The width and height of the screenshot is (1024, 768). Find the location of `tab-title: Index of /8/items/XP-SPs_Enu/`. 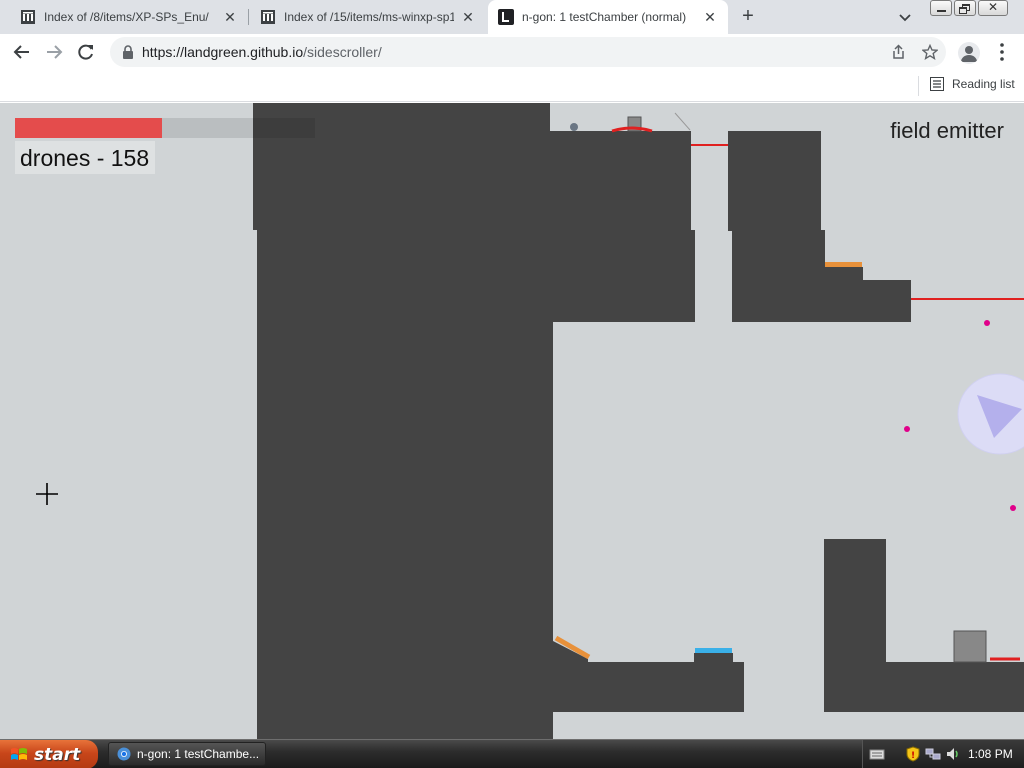

tab-title: Index of /8/items/XP-SPs_Enu/ is located at coordinates (126, 17).